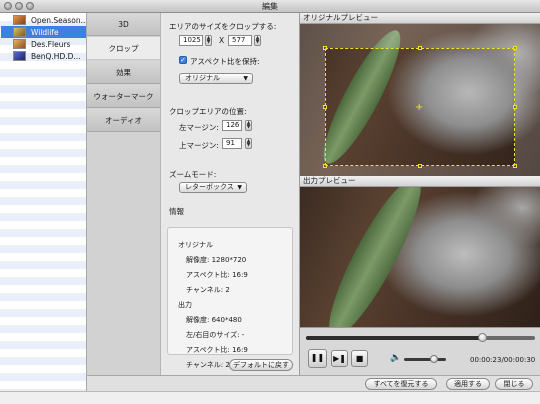 The height and width of the screenshot is (404, 540). What do you see at coordinates (503, 360) in the screenshot?
I see `time-display: 00:00:23/00:00:30` at bounding box center [503, 360].